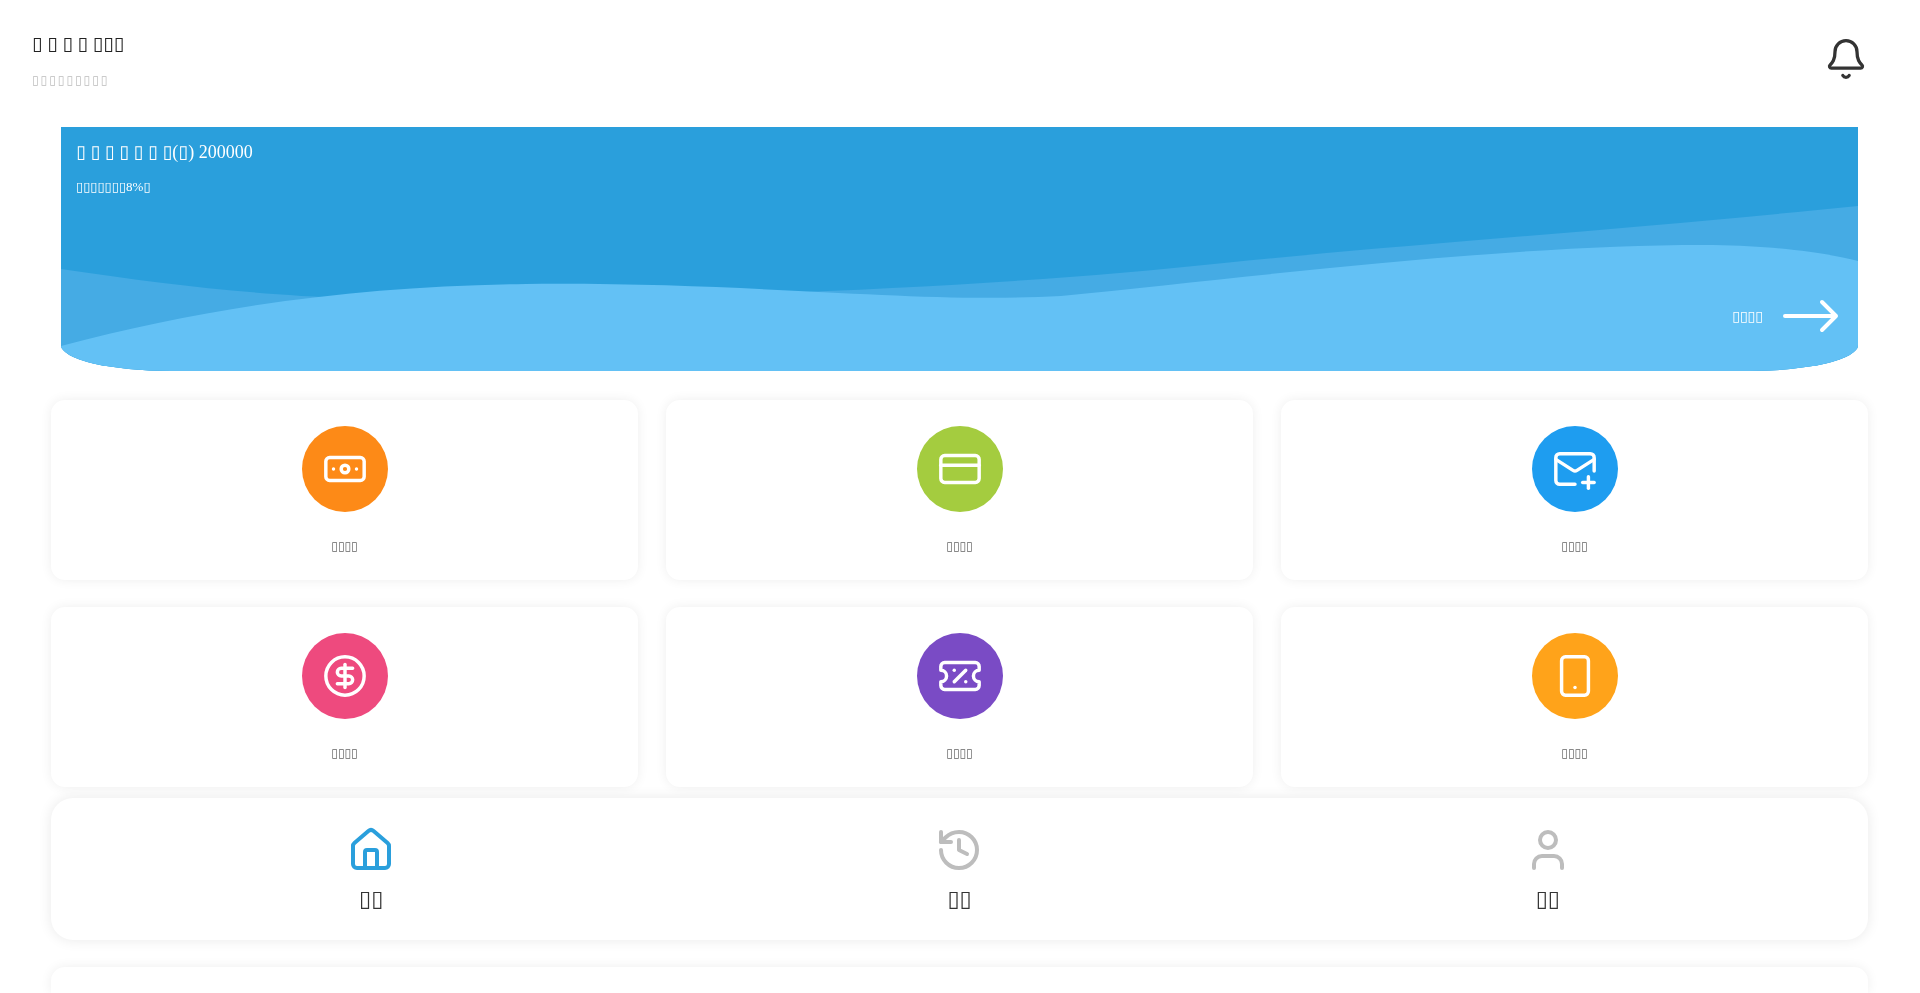 The height and width of the screenshot is (993, 1920). I want to click on page-title: ▯ ▯ ▯ ▯ ▯▯▯, so click(78, 44).